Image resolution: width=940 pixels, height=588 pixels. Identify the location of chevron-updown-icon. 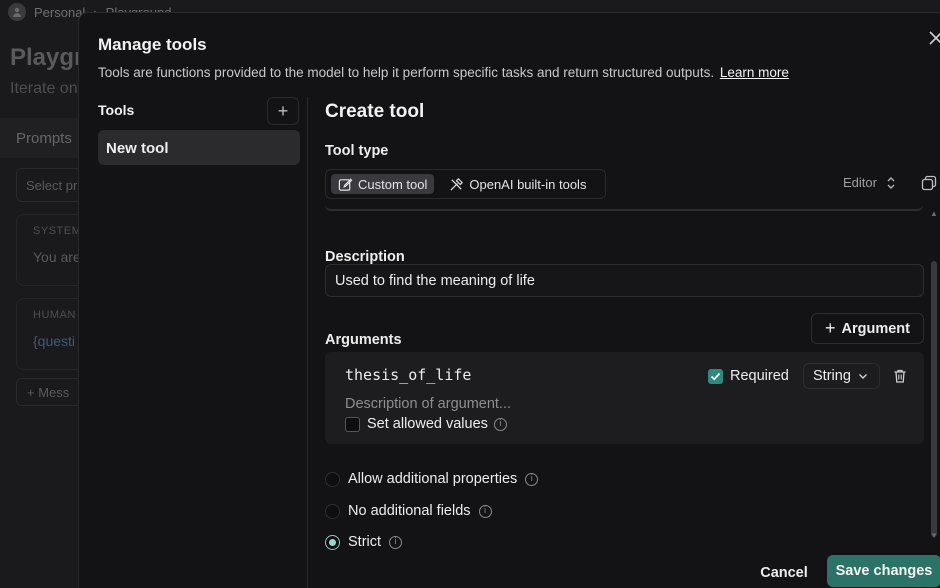
(891, 182).